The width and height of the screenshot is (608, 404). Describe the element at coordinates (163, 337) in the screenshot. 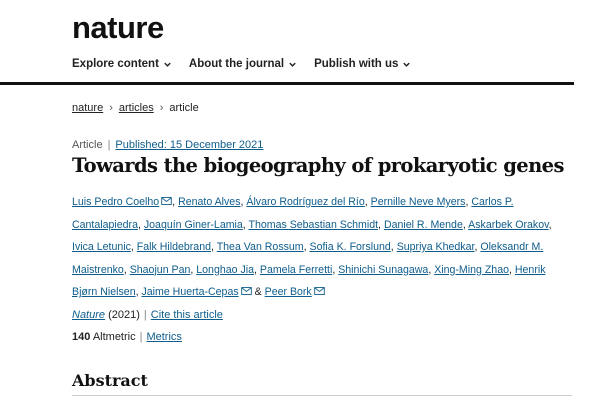

I see `metrics-link: Metrics` at that location.